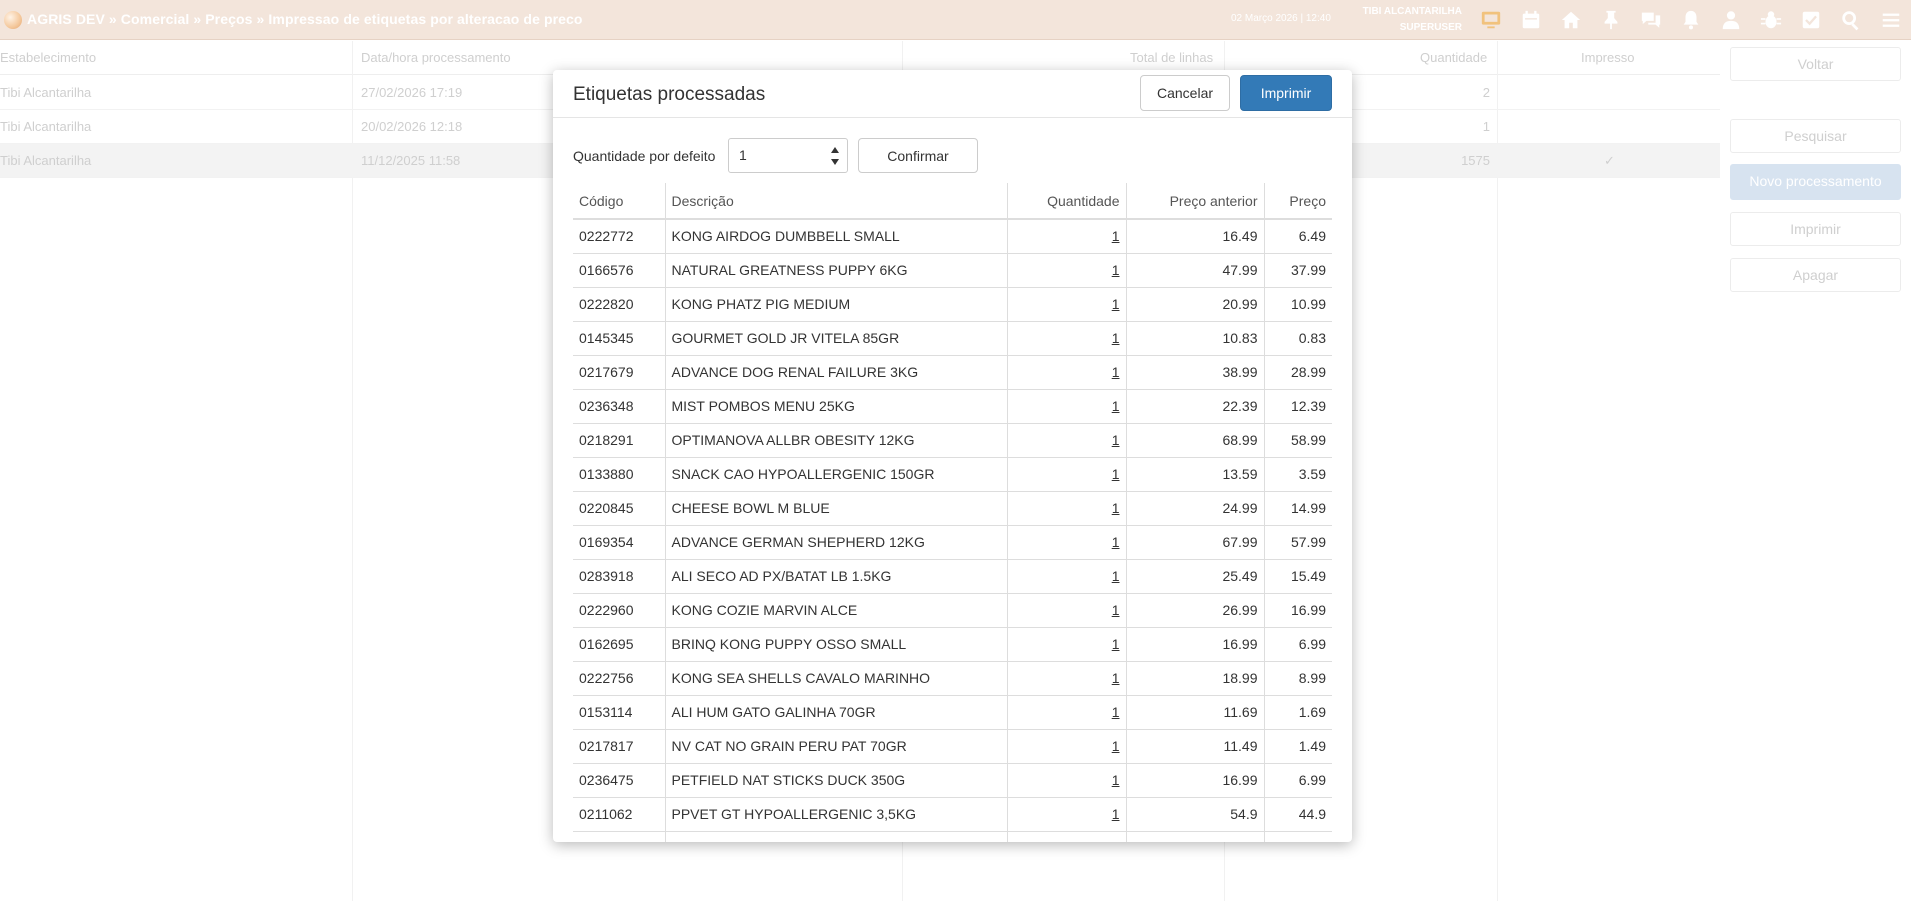 The height and width of the screenshot is (901, 1911). Describe the element at coordinates (1811, 20) in the screenshot. I see `checkbox-icon` at that location.